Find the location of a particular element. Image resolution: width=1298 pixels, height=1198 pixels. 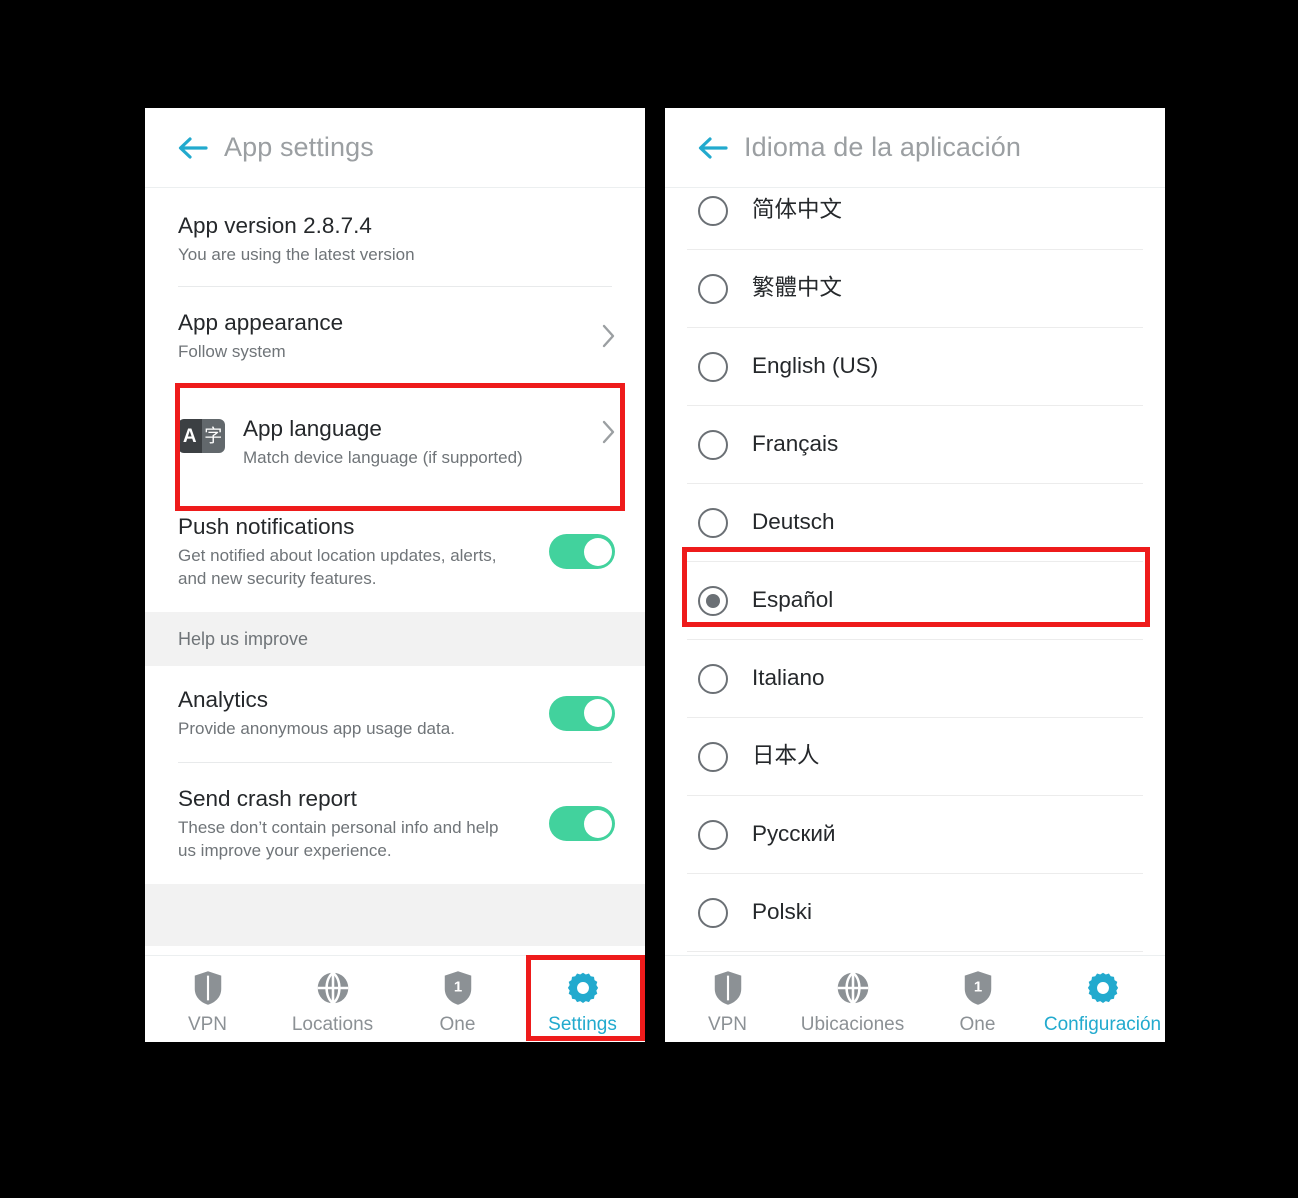

language-option: Italiano is located at coordinates (915, 678).